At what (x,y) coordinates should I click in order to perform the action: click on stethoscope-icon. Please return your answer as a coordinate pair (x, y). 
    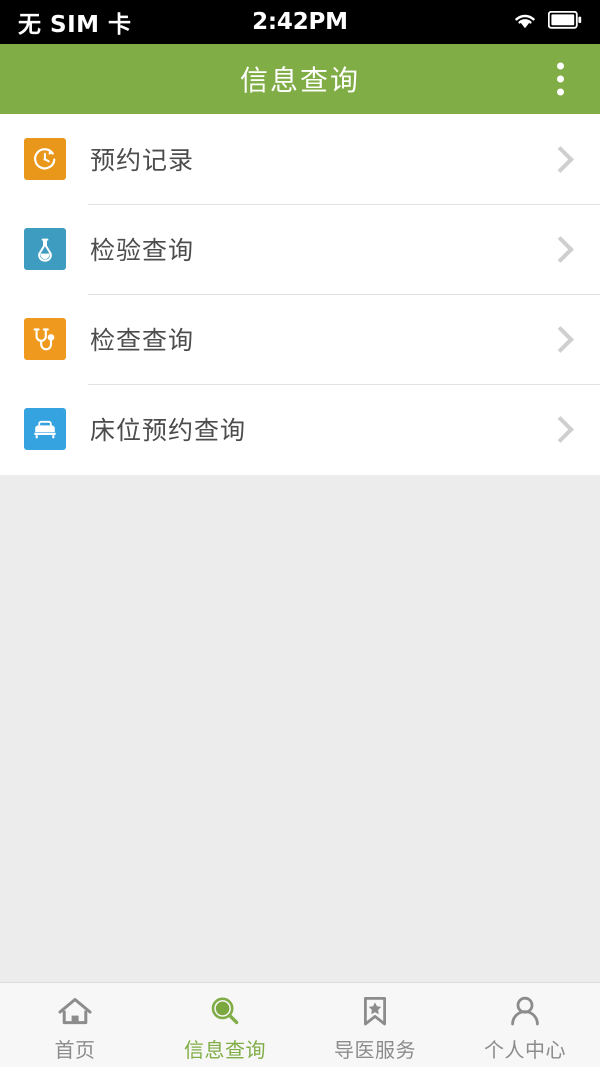
    Looking at the image, I should click on (45, 339).